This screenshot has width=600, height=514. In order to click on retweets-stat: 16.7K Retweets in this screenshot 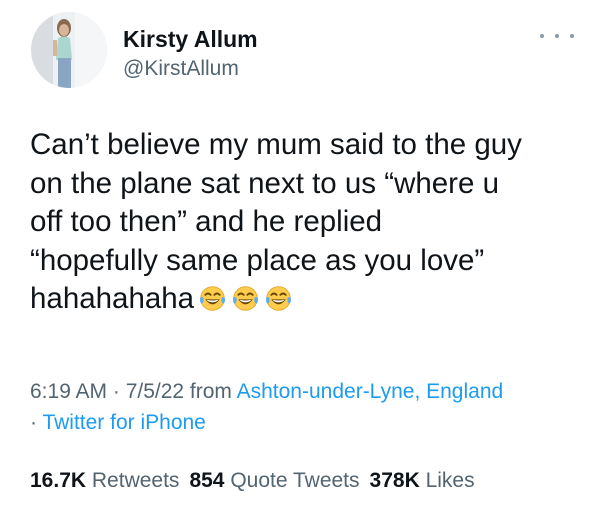, I will do `click(104, 481)`.